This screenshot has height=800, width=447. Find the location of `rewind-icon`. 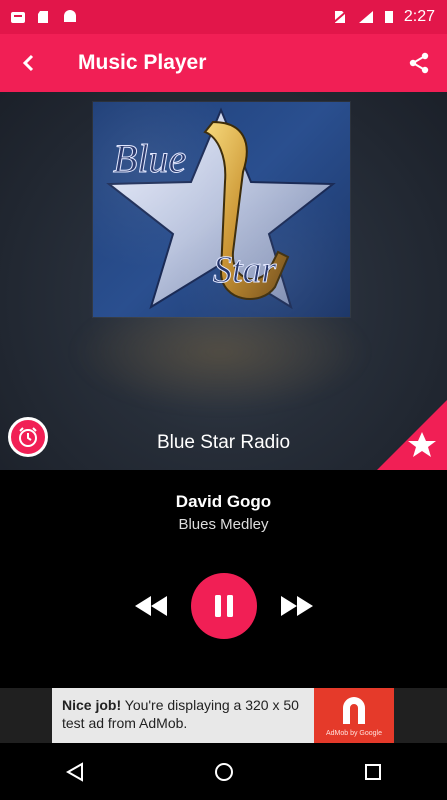

rewind-icon is located at coordinates (150, 606).